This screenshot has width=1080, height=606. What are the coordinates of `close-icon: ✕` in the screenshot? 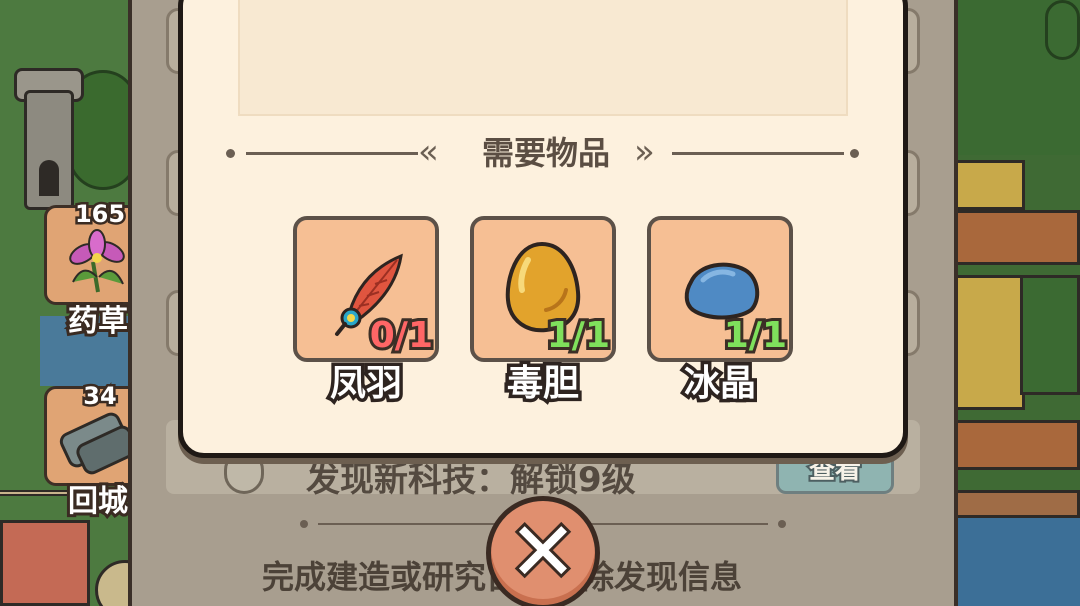 It's located at (543, 552).